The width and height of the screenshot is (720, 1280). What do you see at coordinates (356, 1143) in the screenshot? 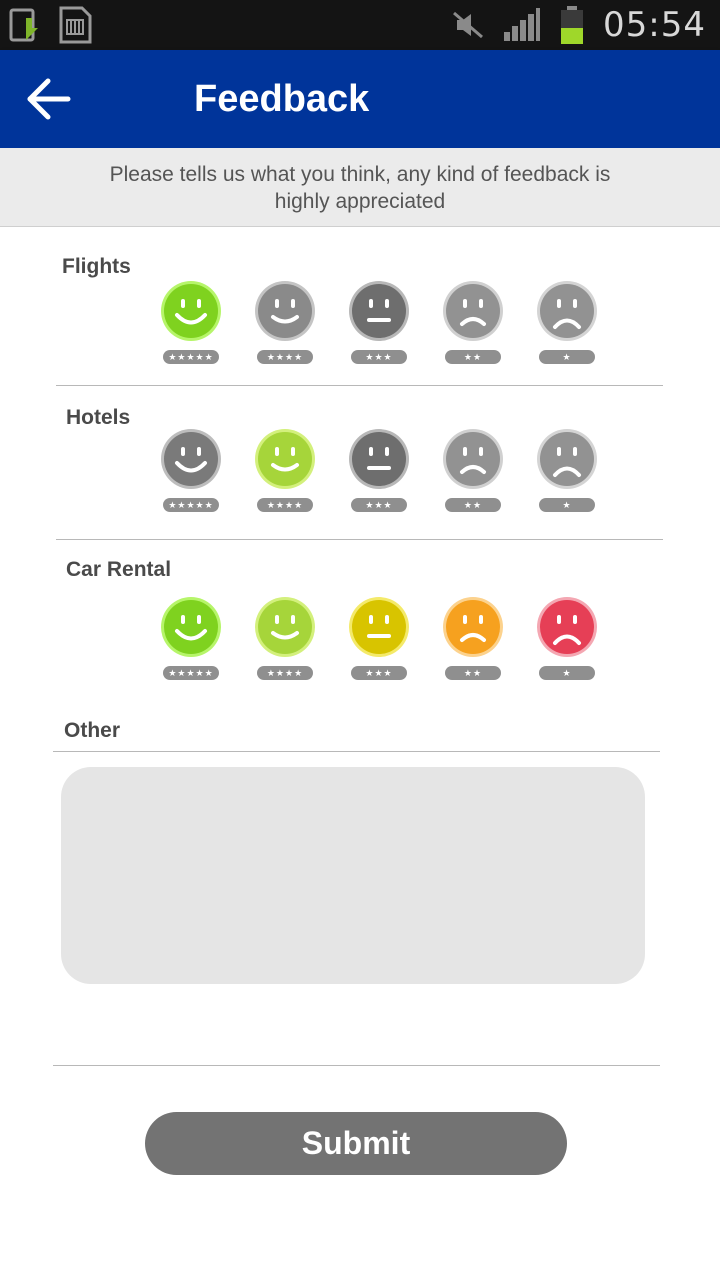
I see `submit-button: Submit` at bounding box center [356, 1143].